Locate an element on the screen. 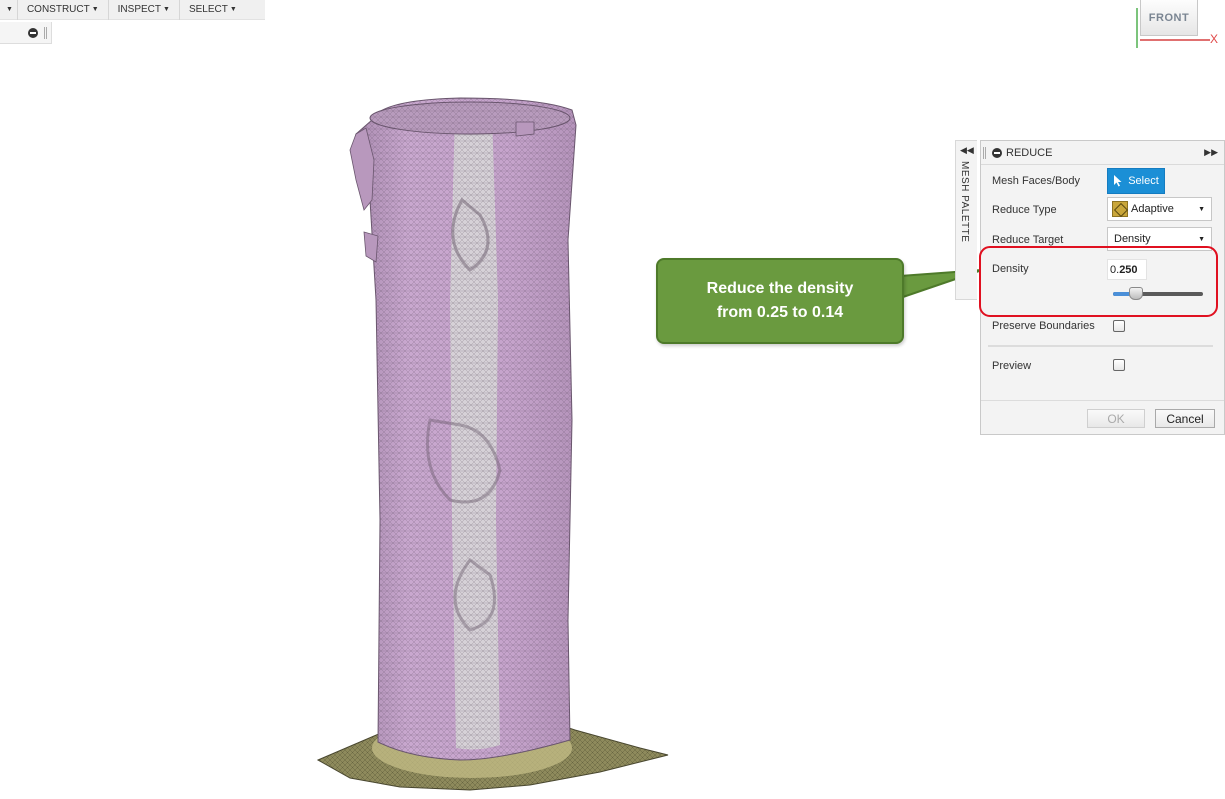 This screenshot has height=799, width=1225. double-chevron-left-icon: ◀◀ is located at coordinates (967, 150).